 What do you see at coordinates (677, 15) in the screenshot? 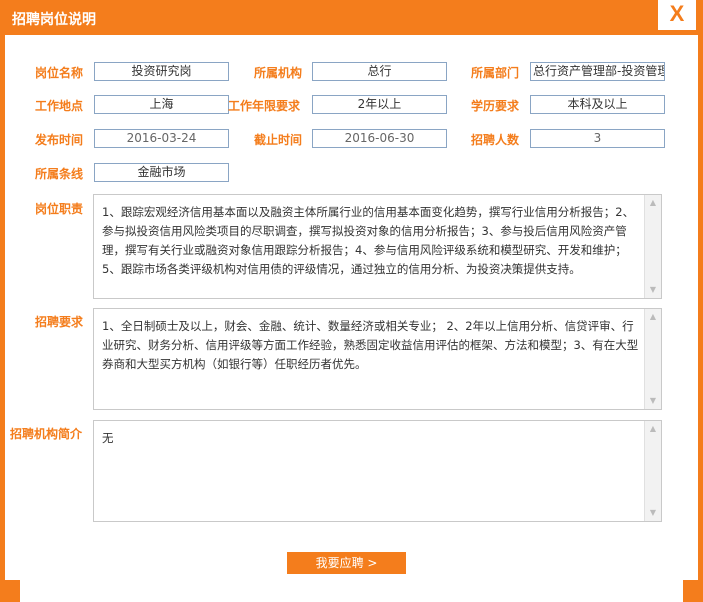
I see `close-button: X` at bounding box center [677, 15].